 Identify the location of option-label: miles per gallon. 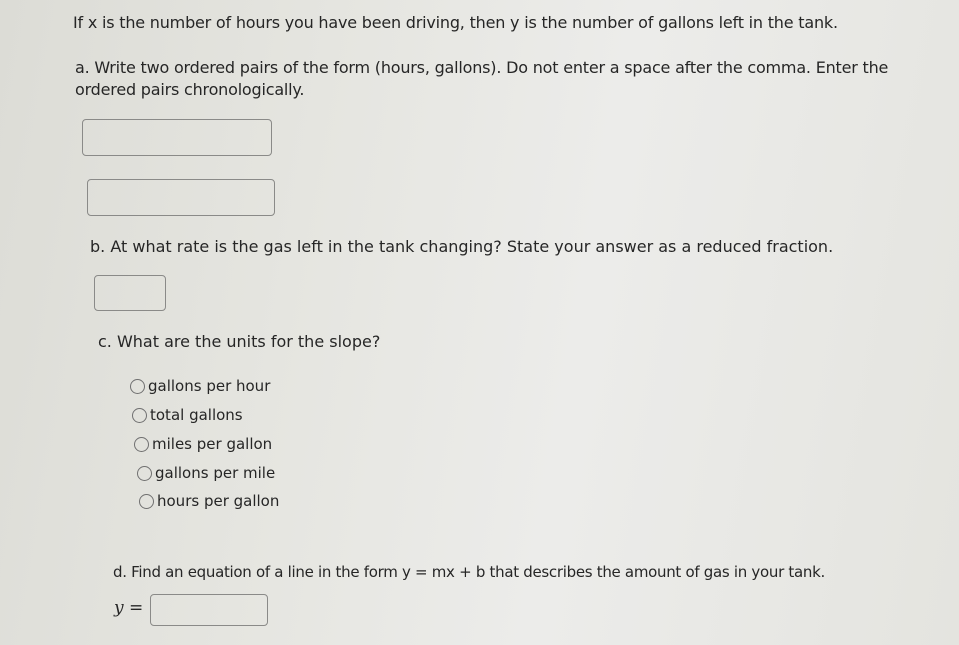
(212, 444).